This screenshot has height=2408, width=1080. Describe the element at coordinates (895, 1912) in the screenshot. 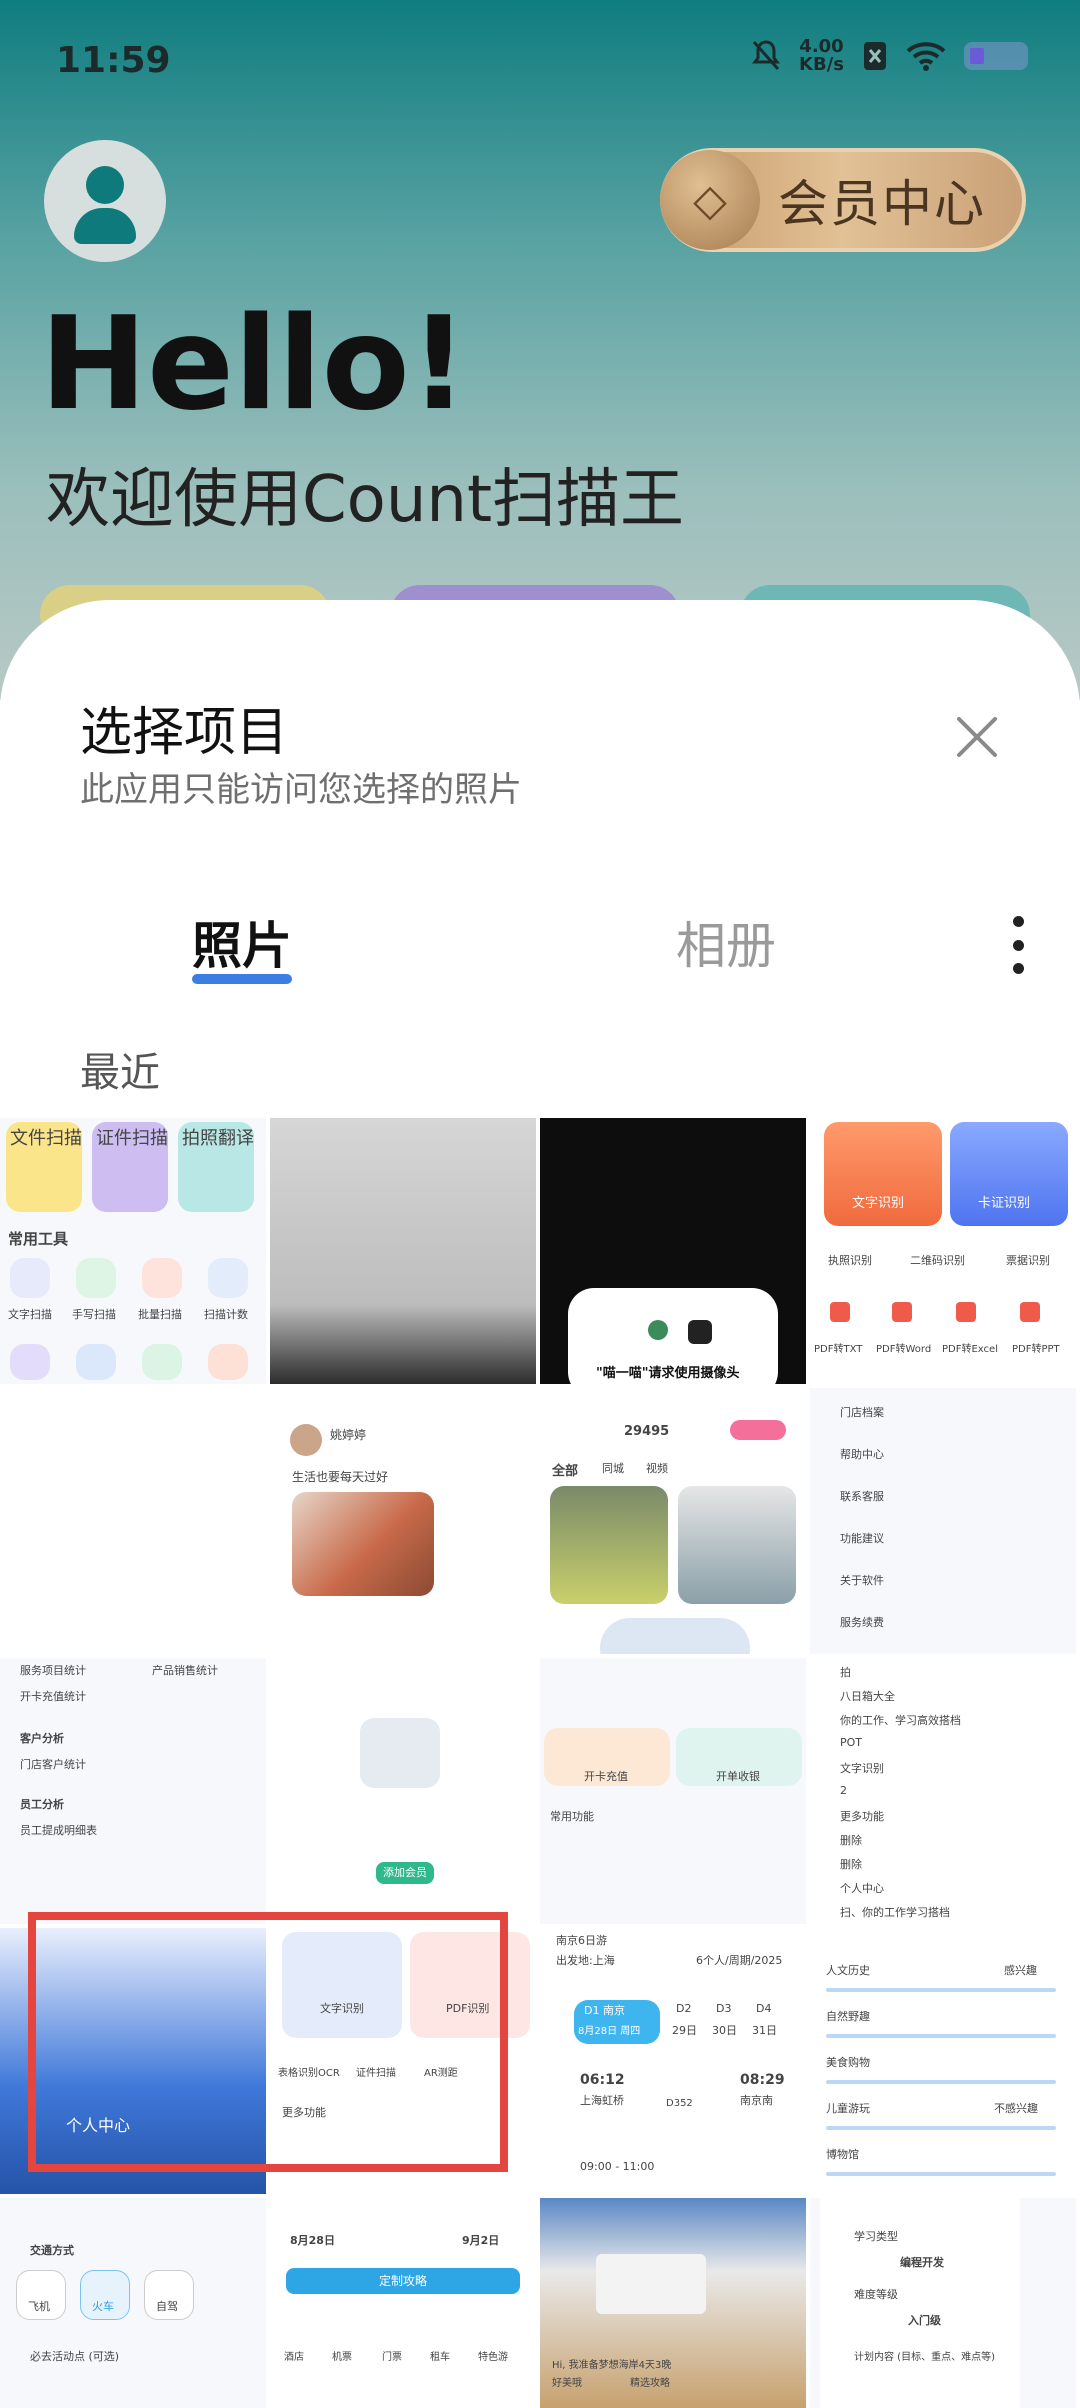

I see `thumb-text: 扫、你的工作学习搭档` at that location.